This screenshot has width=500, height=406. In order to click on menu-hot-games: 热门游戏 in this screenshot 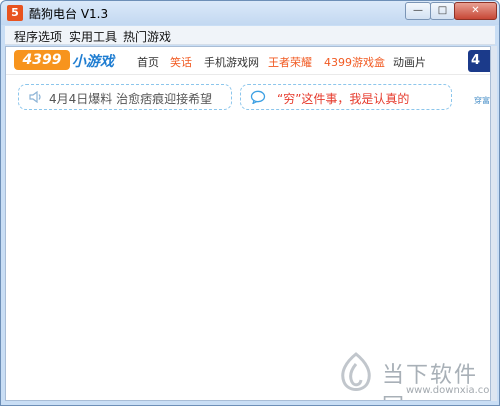, I will do `click(147, 36)`.